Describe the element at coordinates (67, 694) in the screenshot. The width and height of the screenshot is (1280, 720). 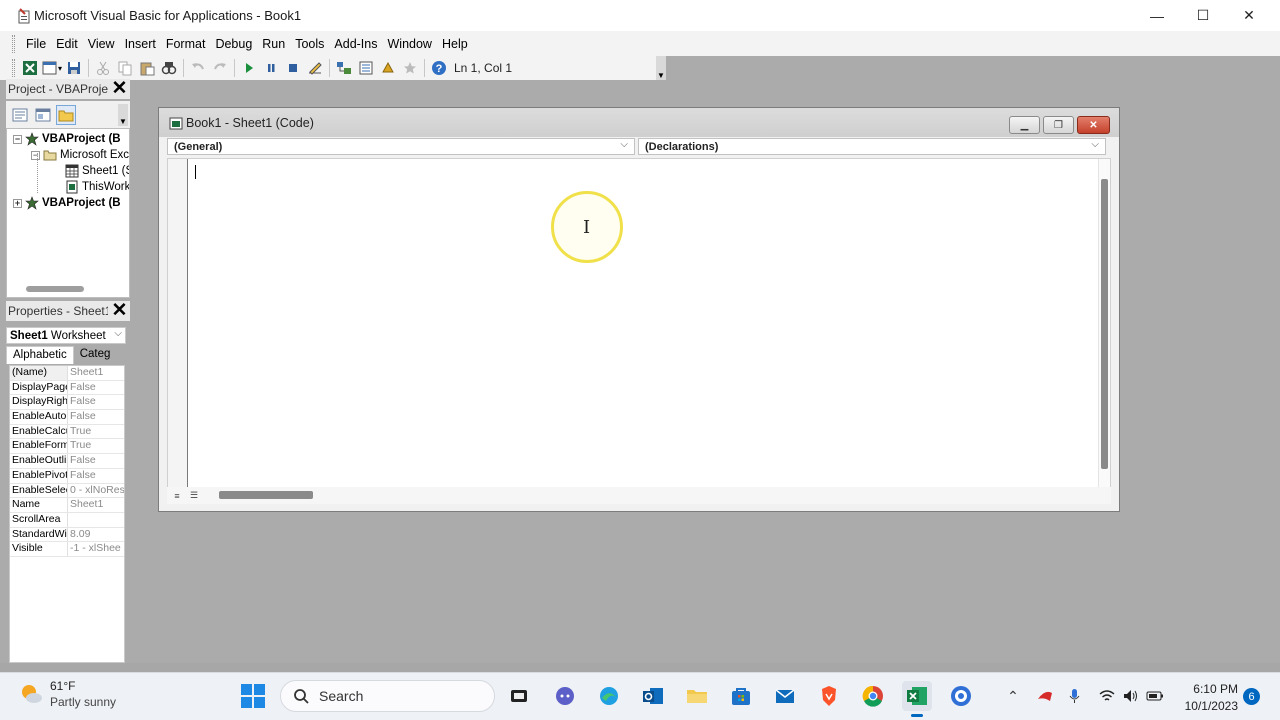
I see `weather-widget: 61°F Partly sunny` at that location.